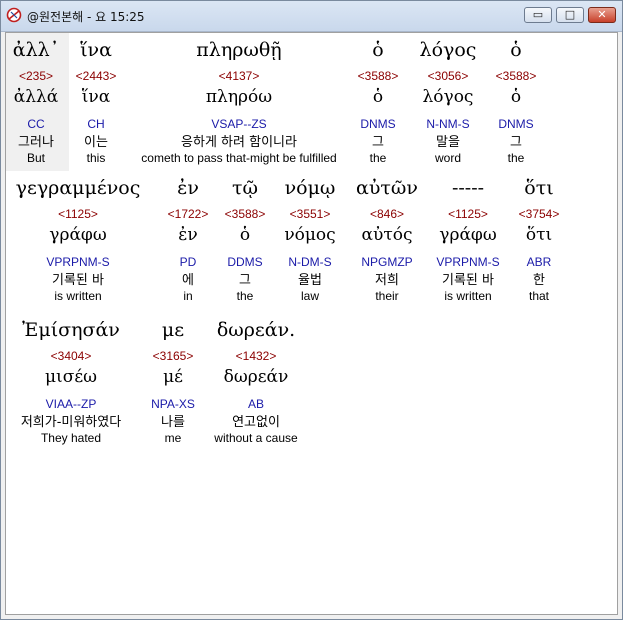  I want to click on greek-word: αὐτῶν, so click(387, 188).